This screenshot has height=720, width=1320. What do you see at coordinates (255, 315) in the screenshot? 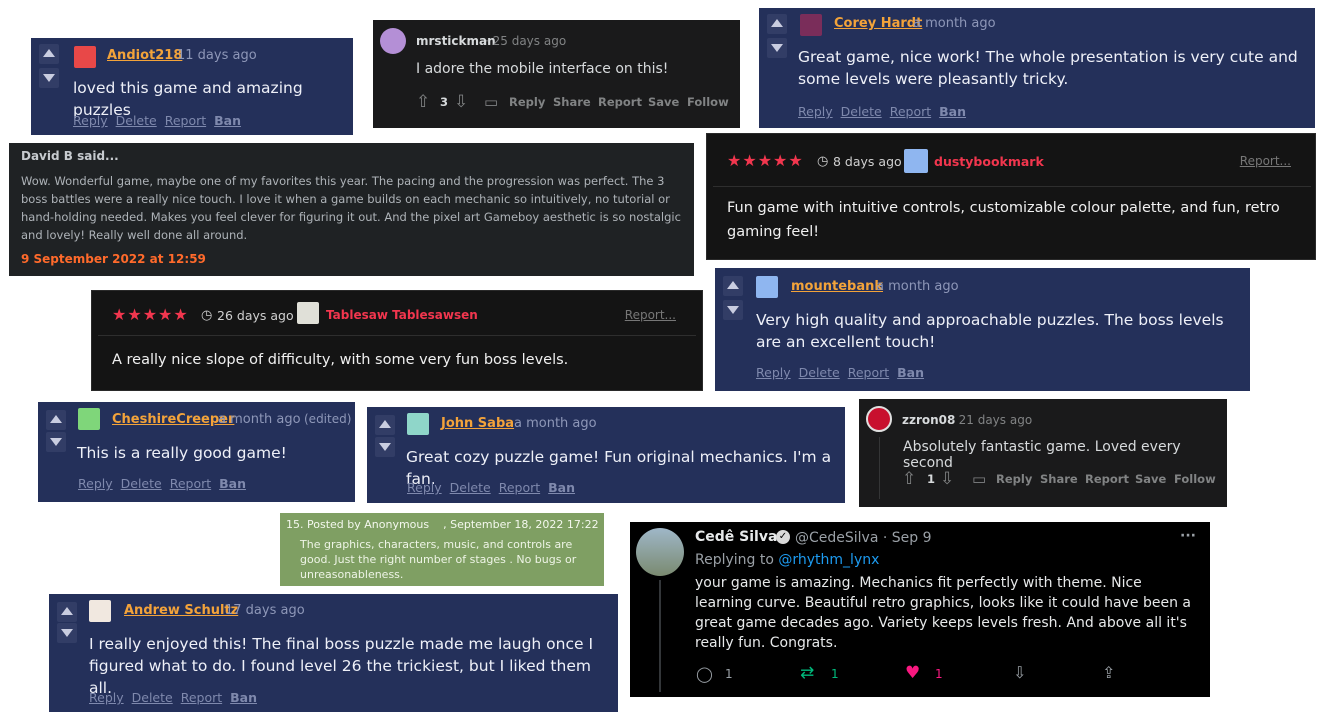
I see `timestamp: 26 days ago` at bounding box center [255, 315].